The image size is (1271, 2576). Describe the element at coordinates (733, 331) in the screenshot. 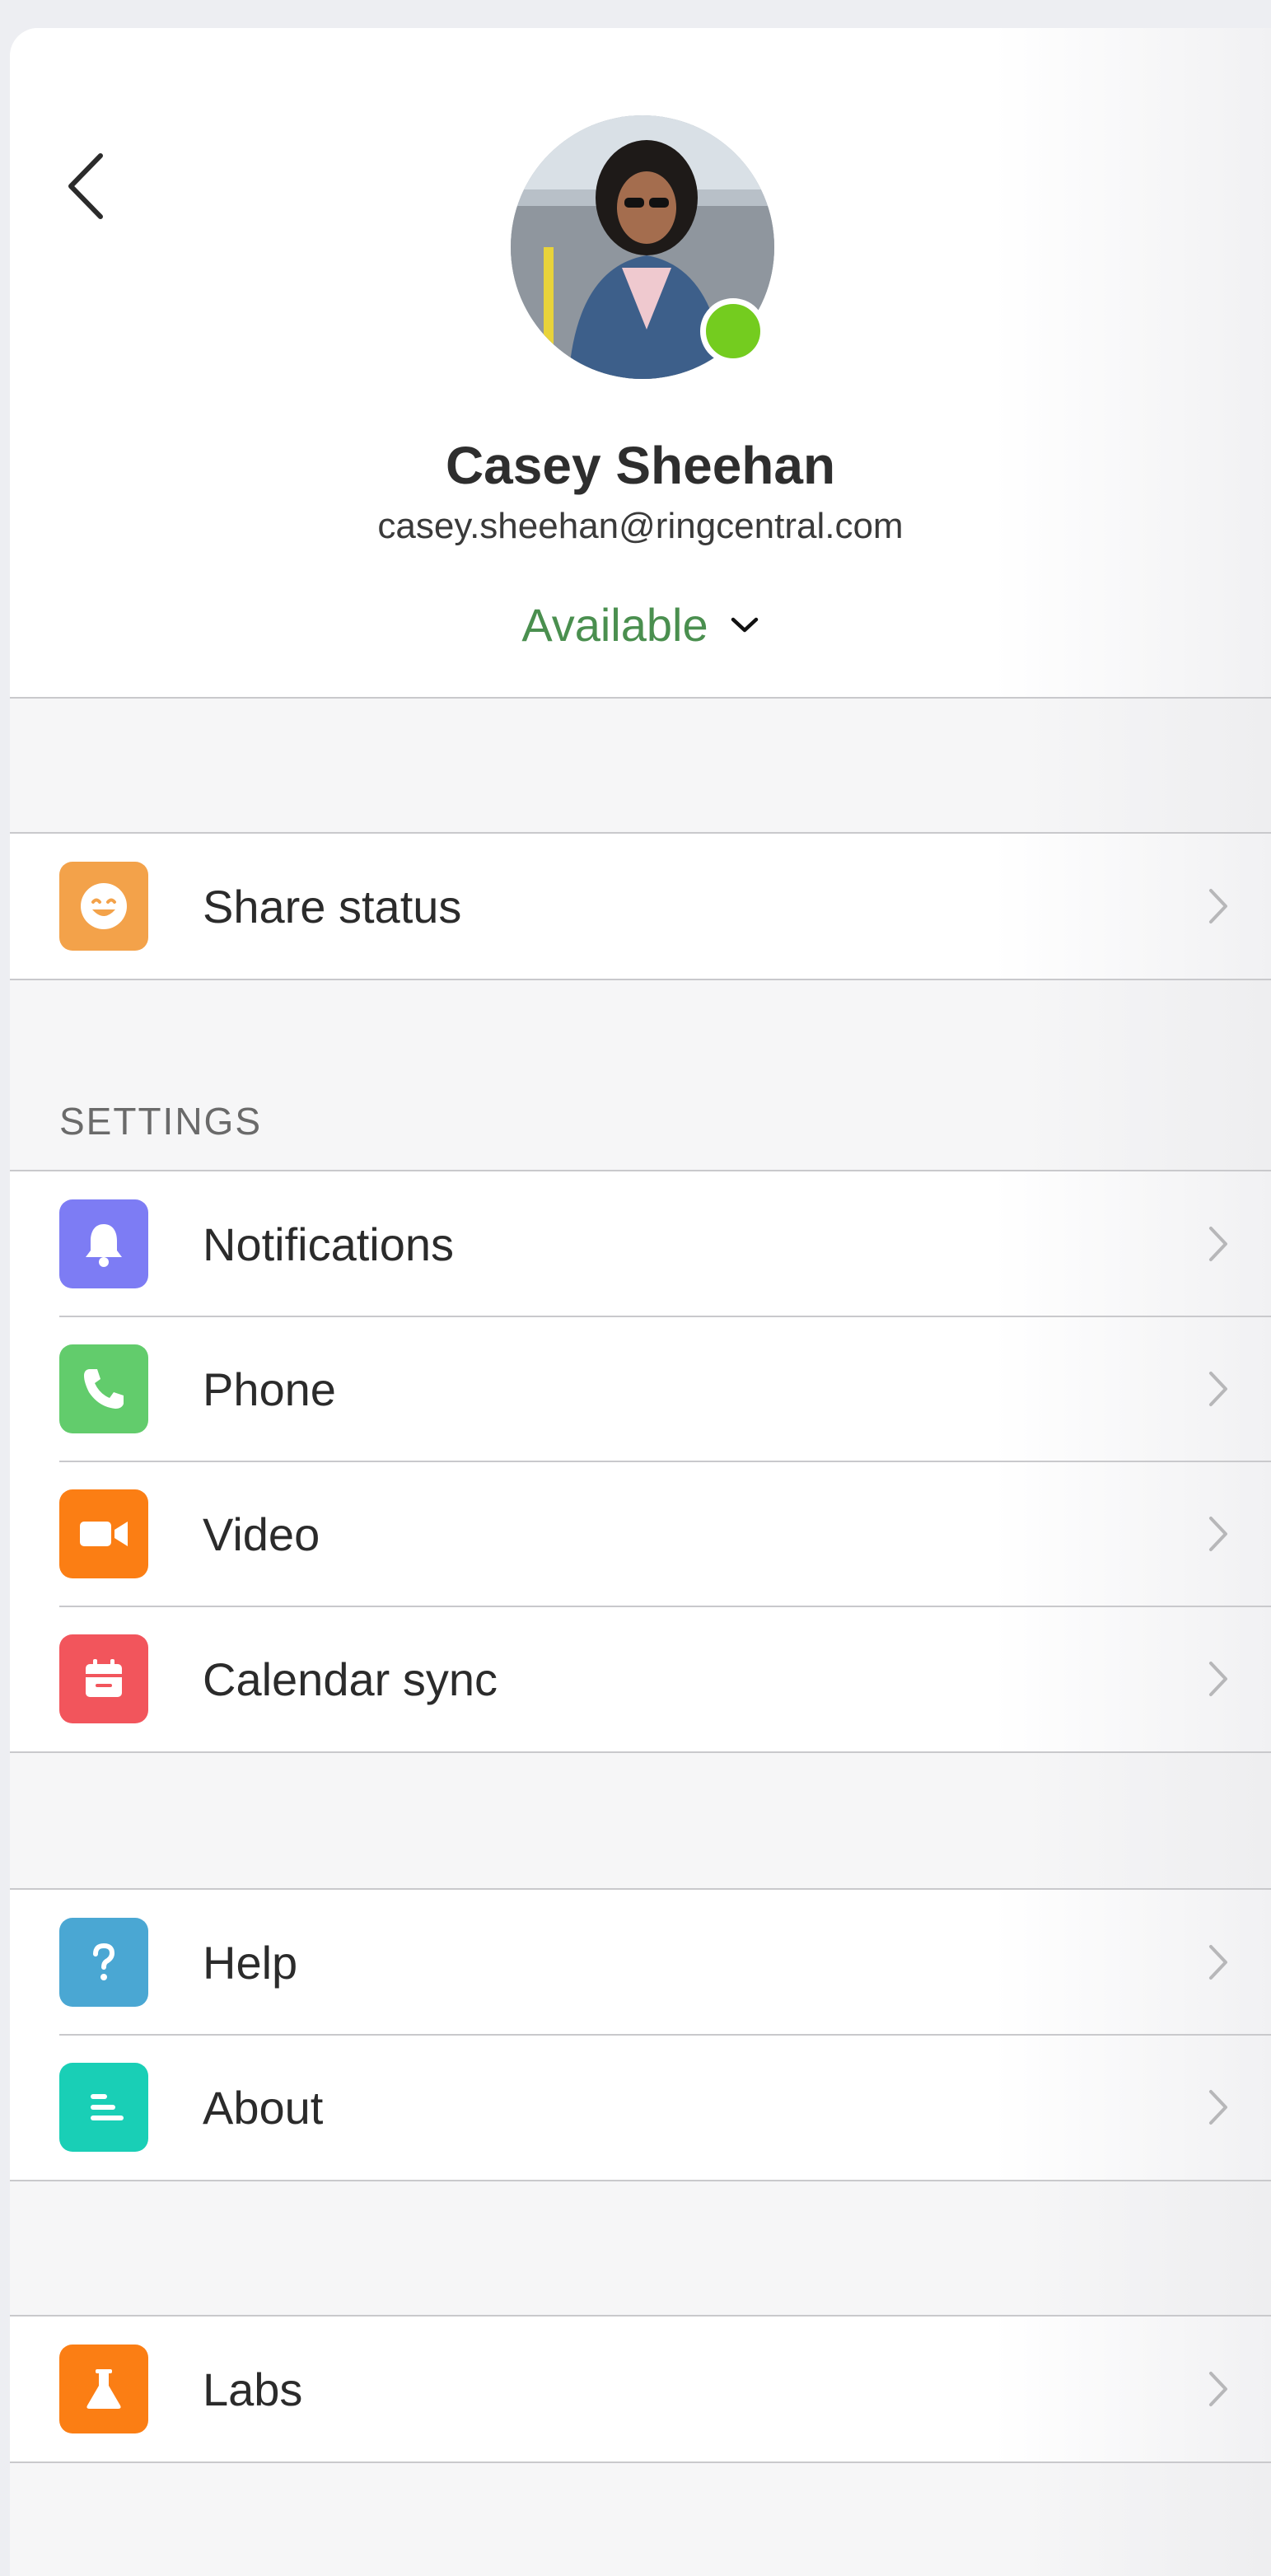

I see `presence-indicator` at that location.